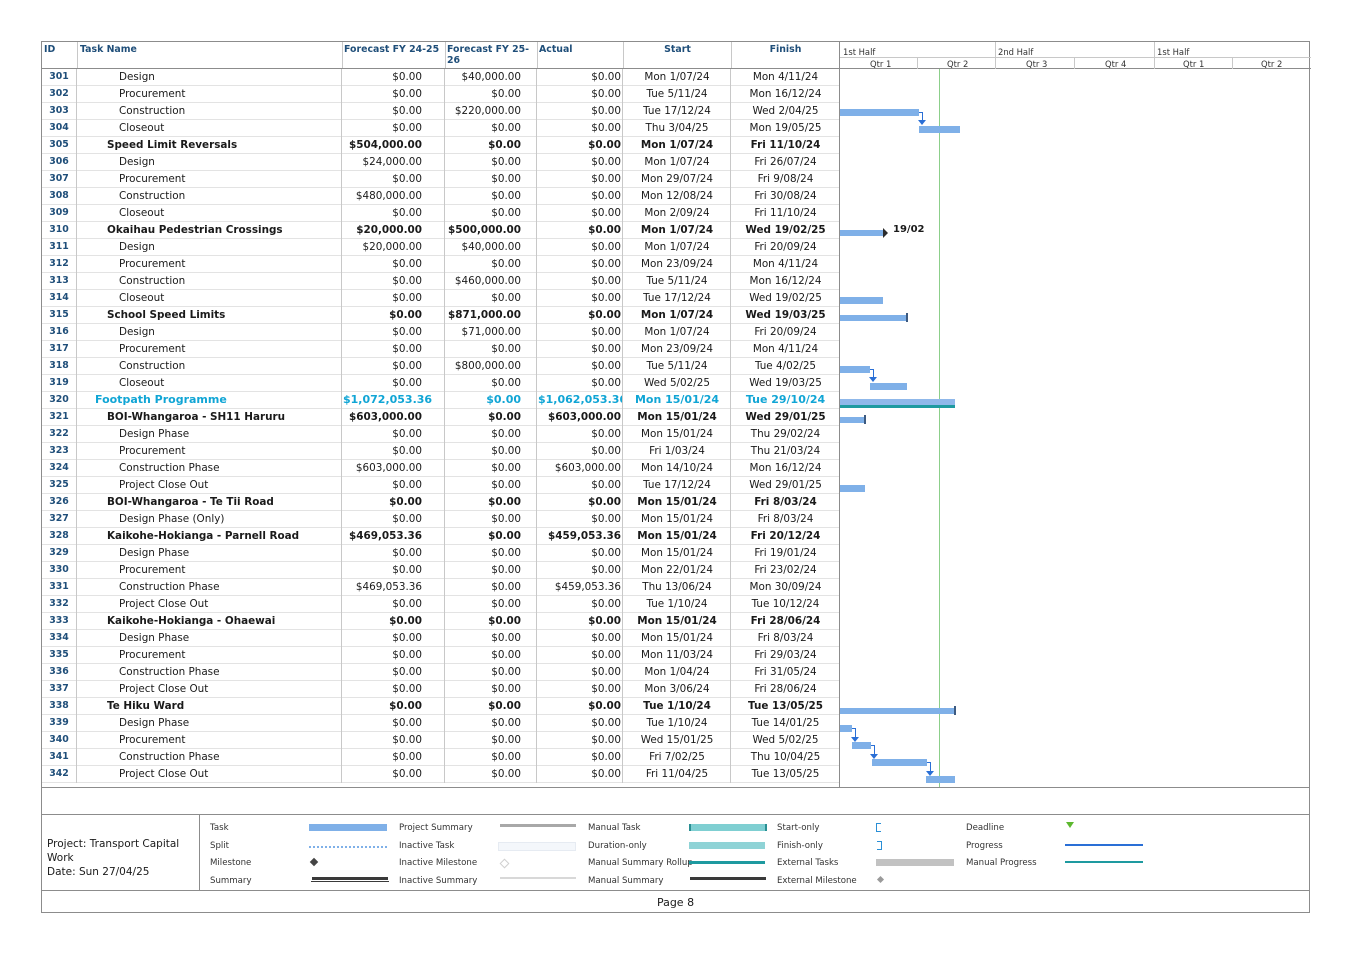 This screenshot has width=1351, height=955. What do you see at coordinates (785, 689) in the screenshot?
I see `cell-finish: Fri 28/06/24` at bounding box center [785, 689].